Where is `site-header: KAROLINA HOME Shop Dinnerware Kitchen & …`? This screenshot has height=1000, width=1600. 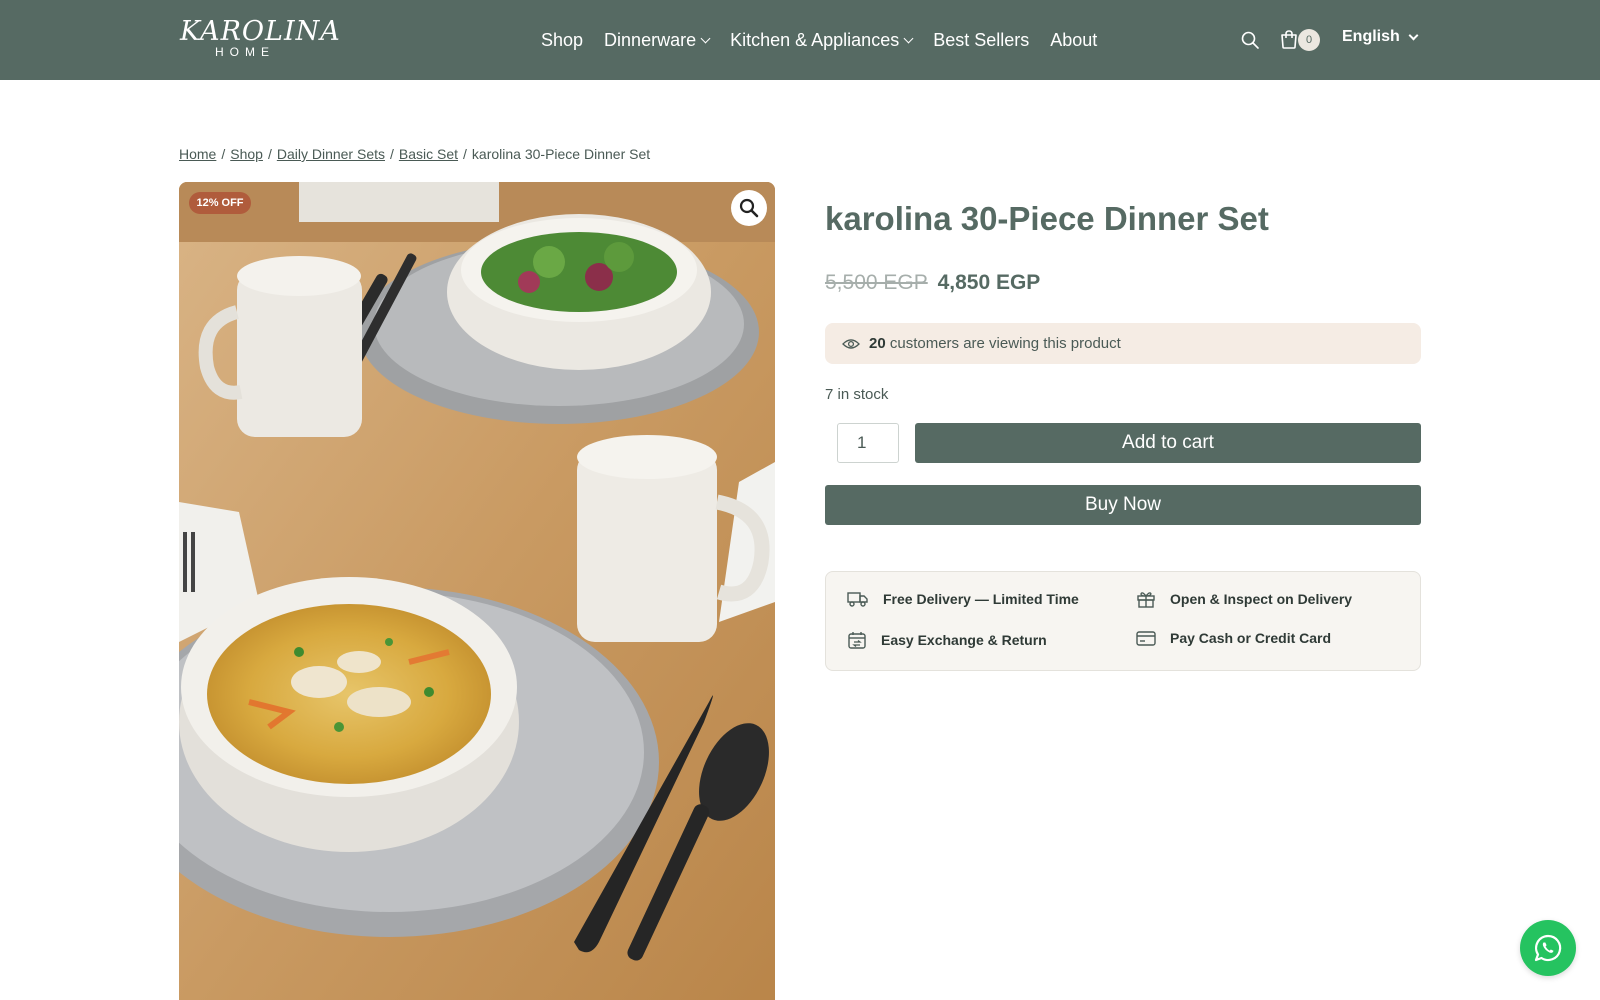
site-header: KAROLINA HOME Shop Dinnerware Kitchen & … is located at coordinates (800, 40).